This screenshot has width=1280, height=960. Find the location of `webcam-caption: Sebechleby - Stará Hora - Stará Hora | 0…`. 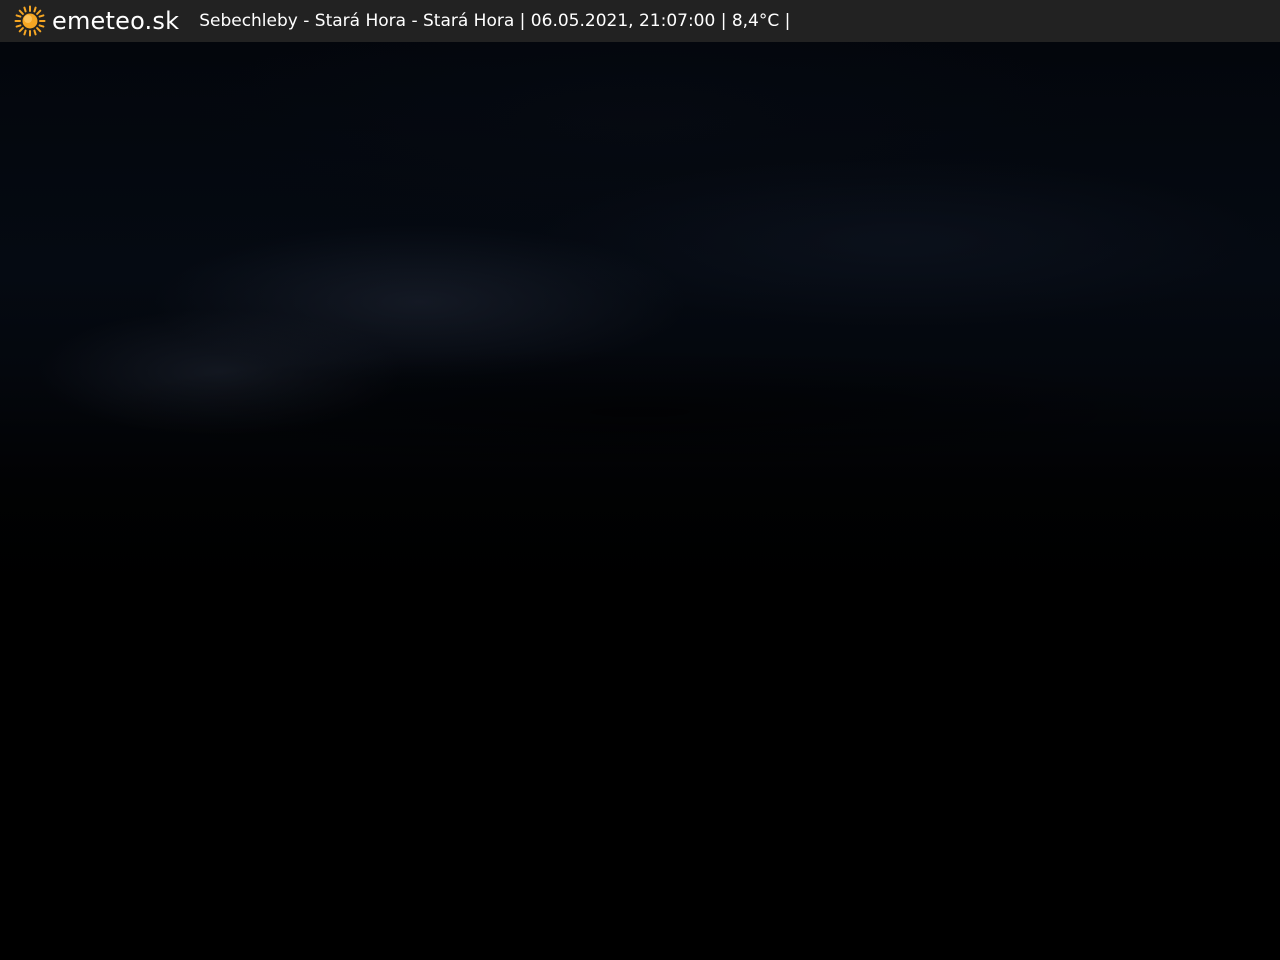

webcam-caption: Sebechleby - Stará Hora - Stará Hora | 0… is located at coordinates (495, 21).